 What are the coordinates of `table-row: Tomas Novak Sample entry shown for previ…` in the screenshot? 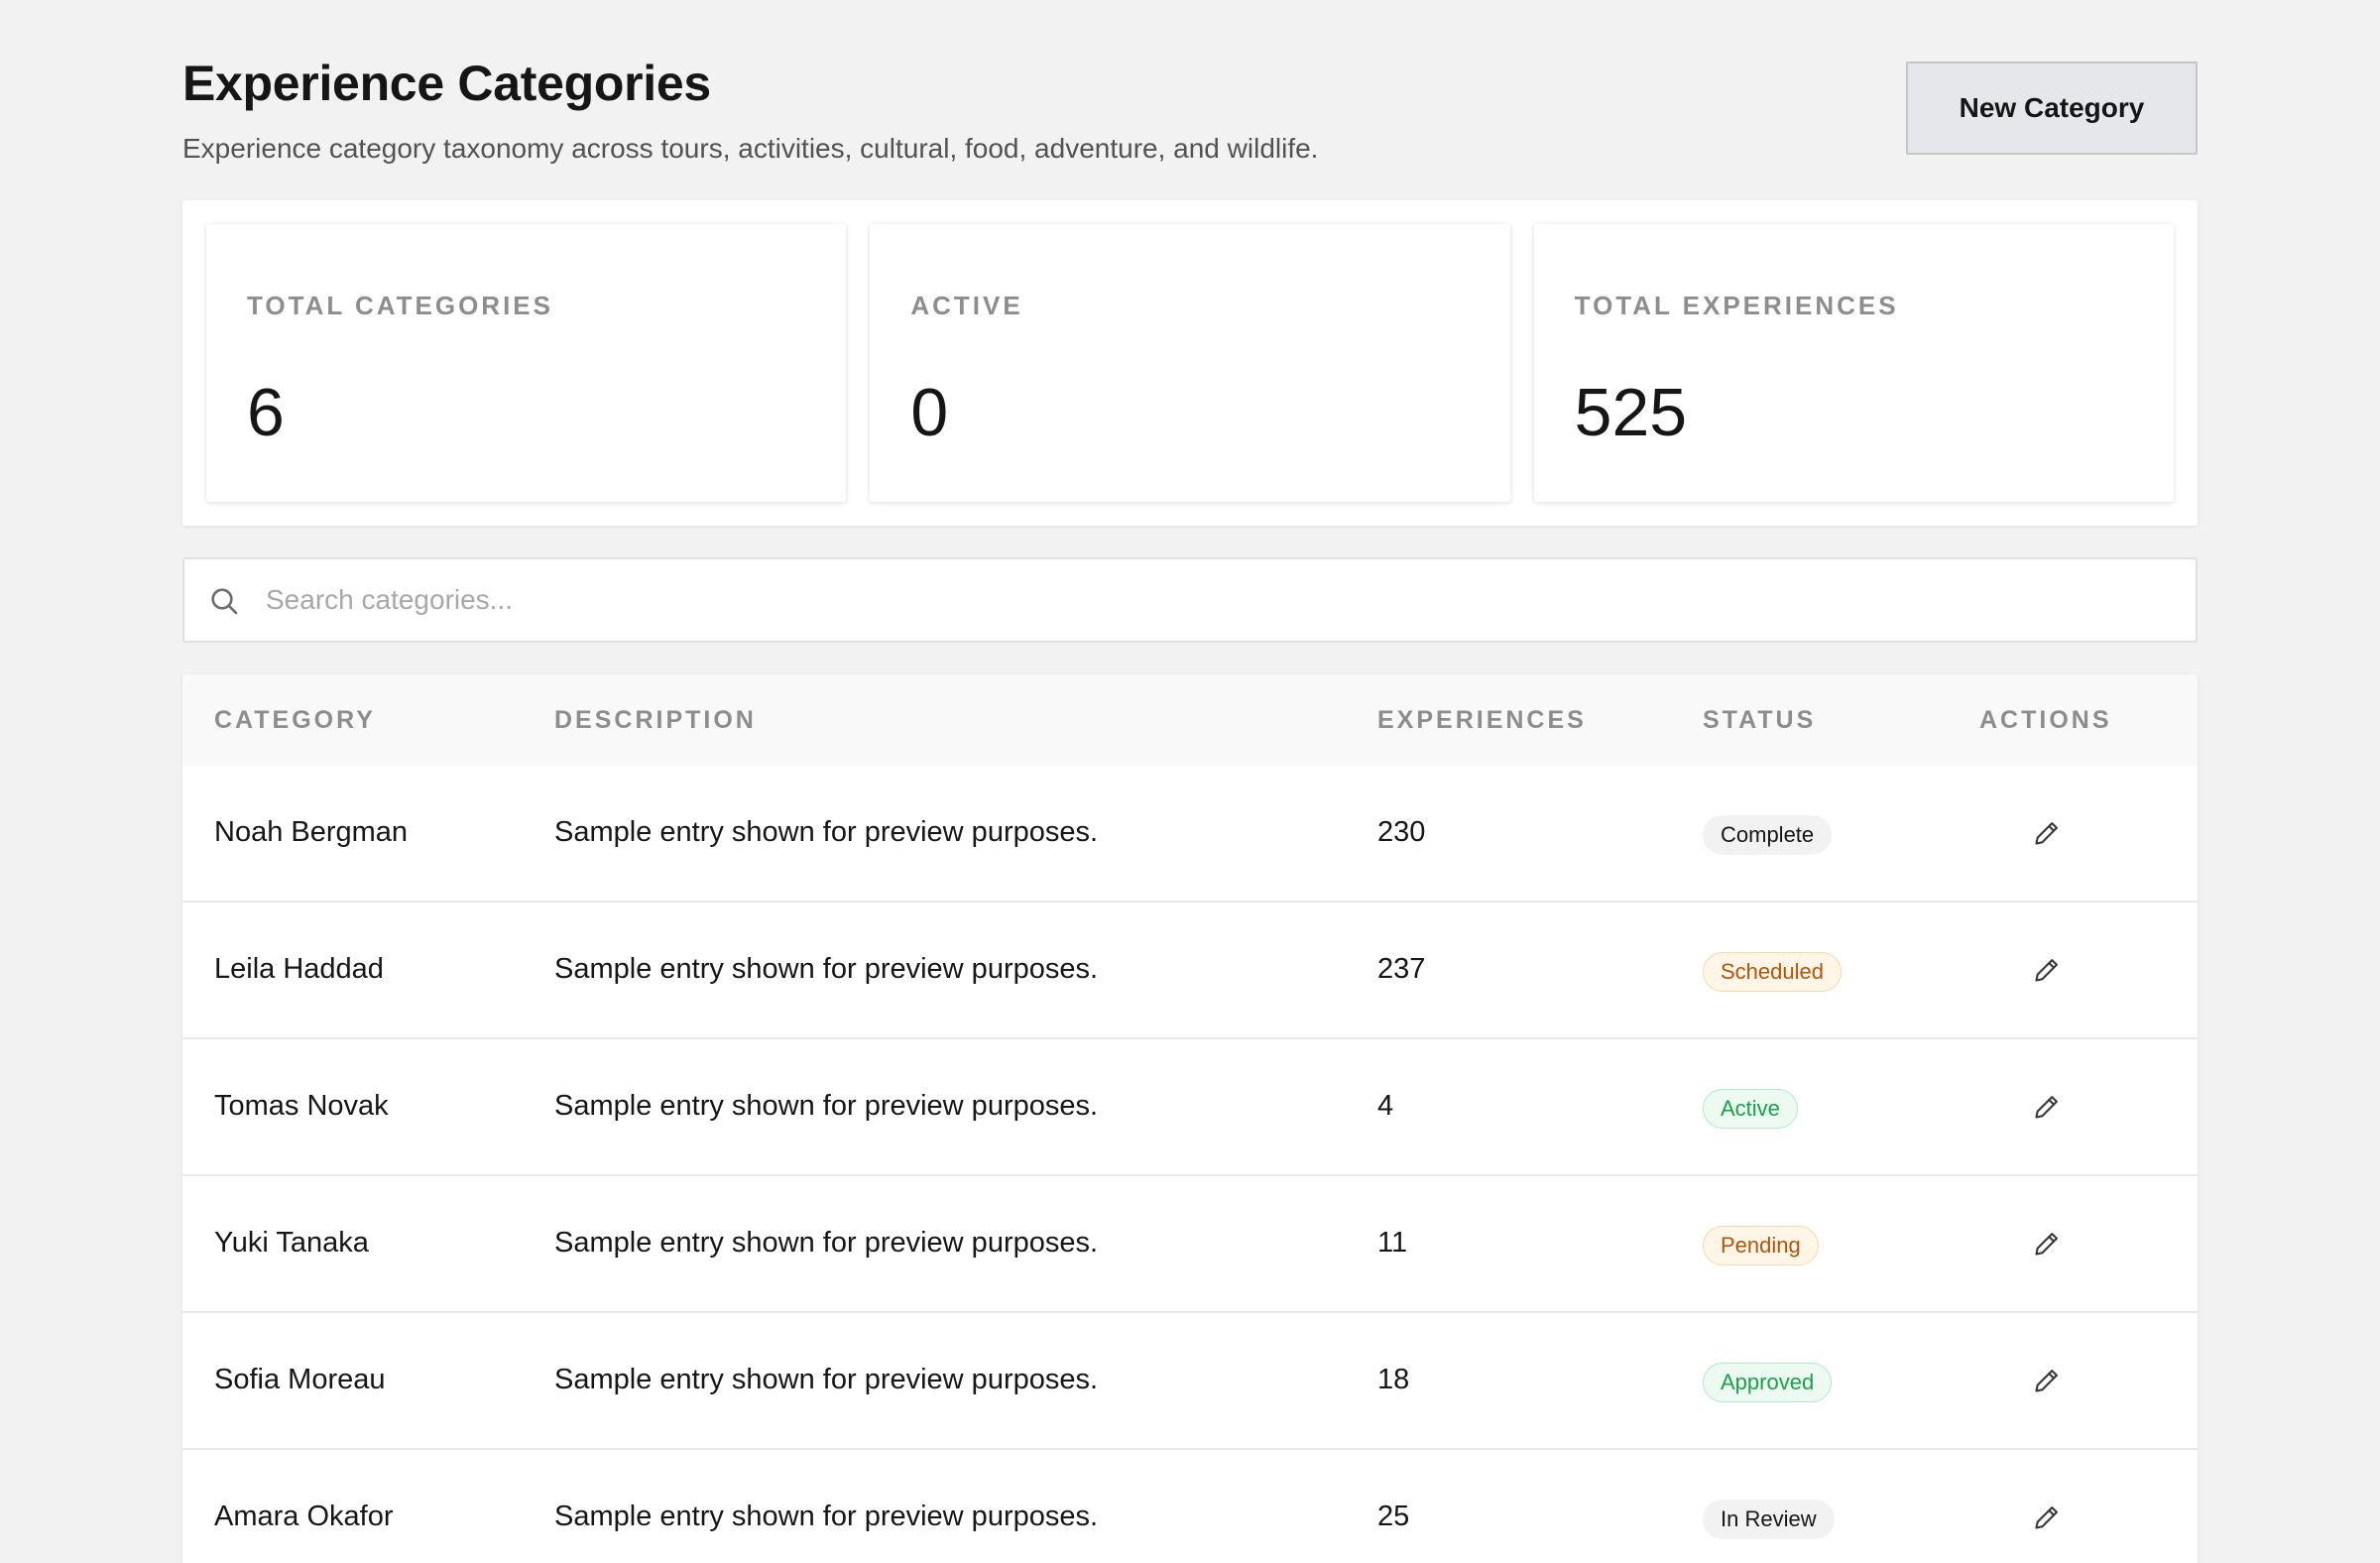 It's located at (1190, 1107).